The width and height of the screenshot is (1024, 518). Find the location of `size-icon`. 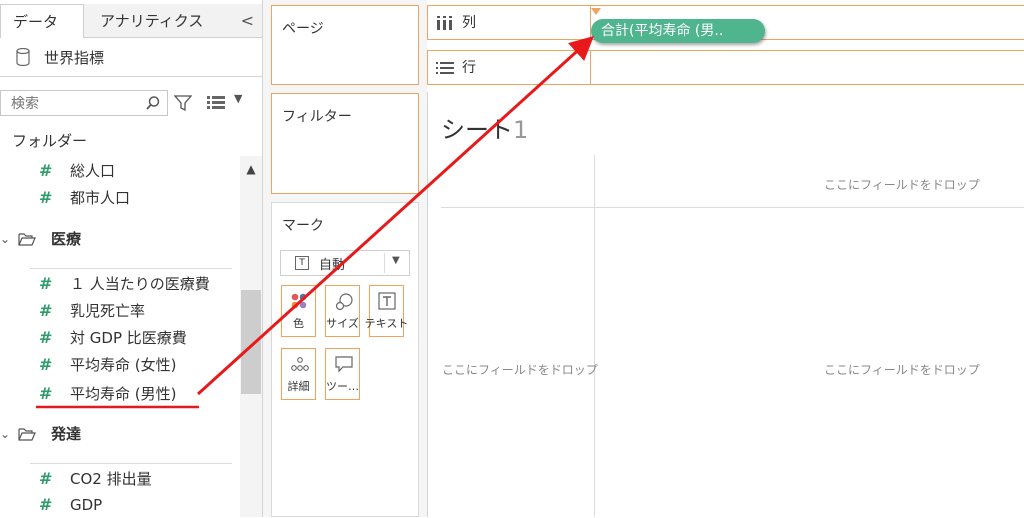

size-icon is located at coordinates (344, 302).